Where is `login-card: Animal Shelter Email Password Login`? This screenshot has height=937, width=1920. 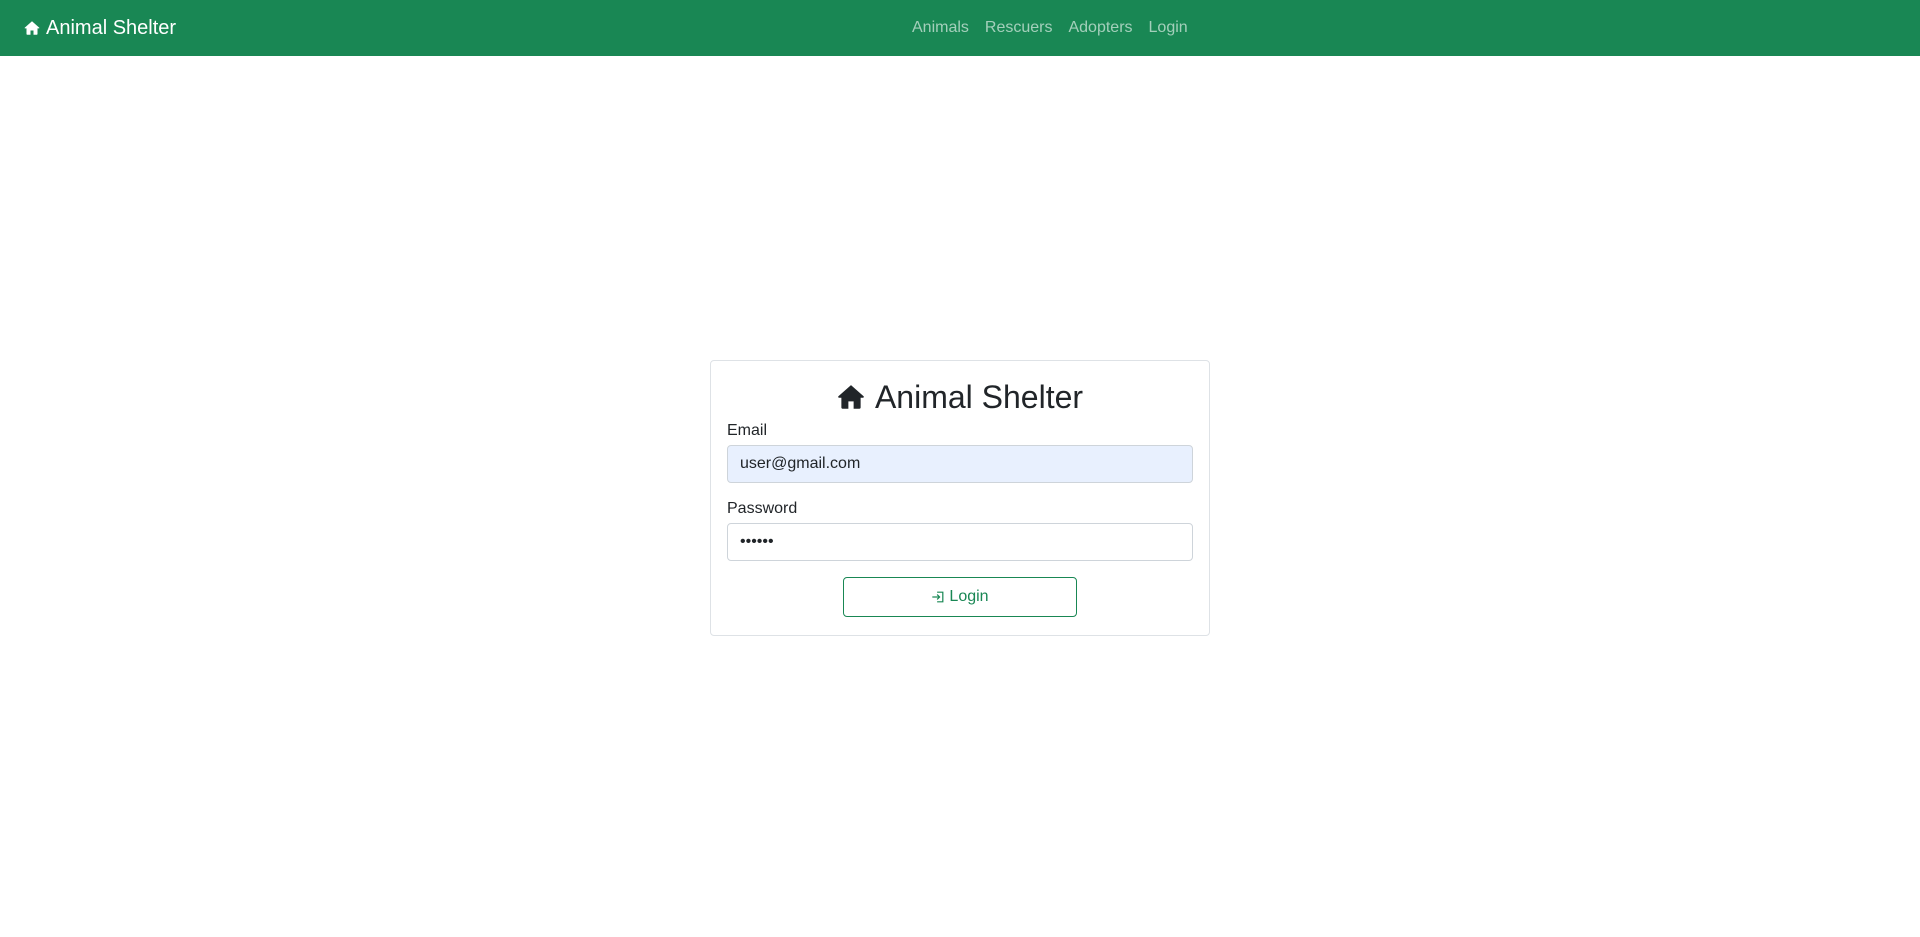 login-card: Animal Shelter Email Password Login is located at coordinates (960, 498).